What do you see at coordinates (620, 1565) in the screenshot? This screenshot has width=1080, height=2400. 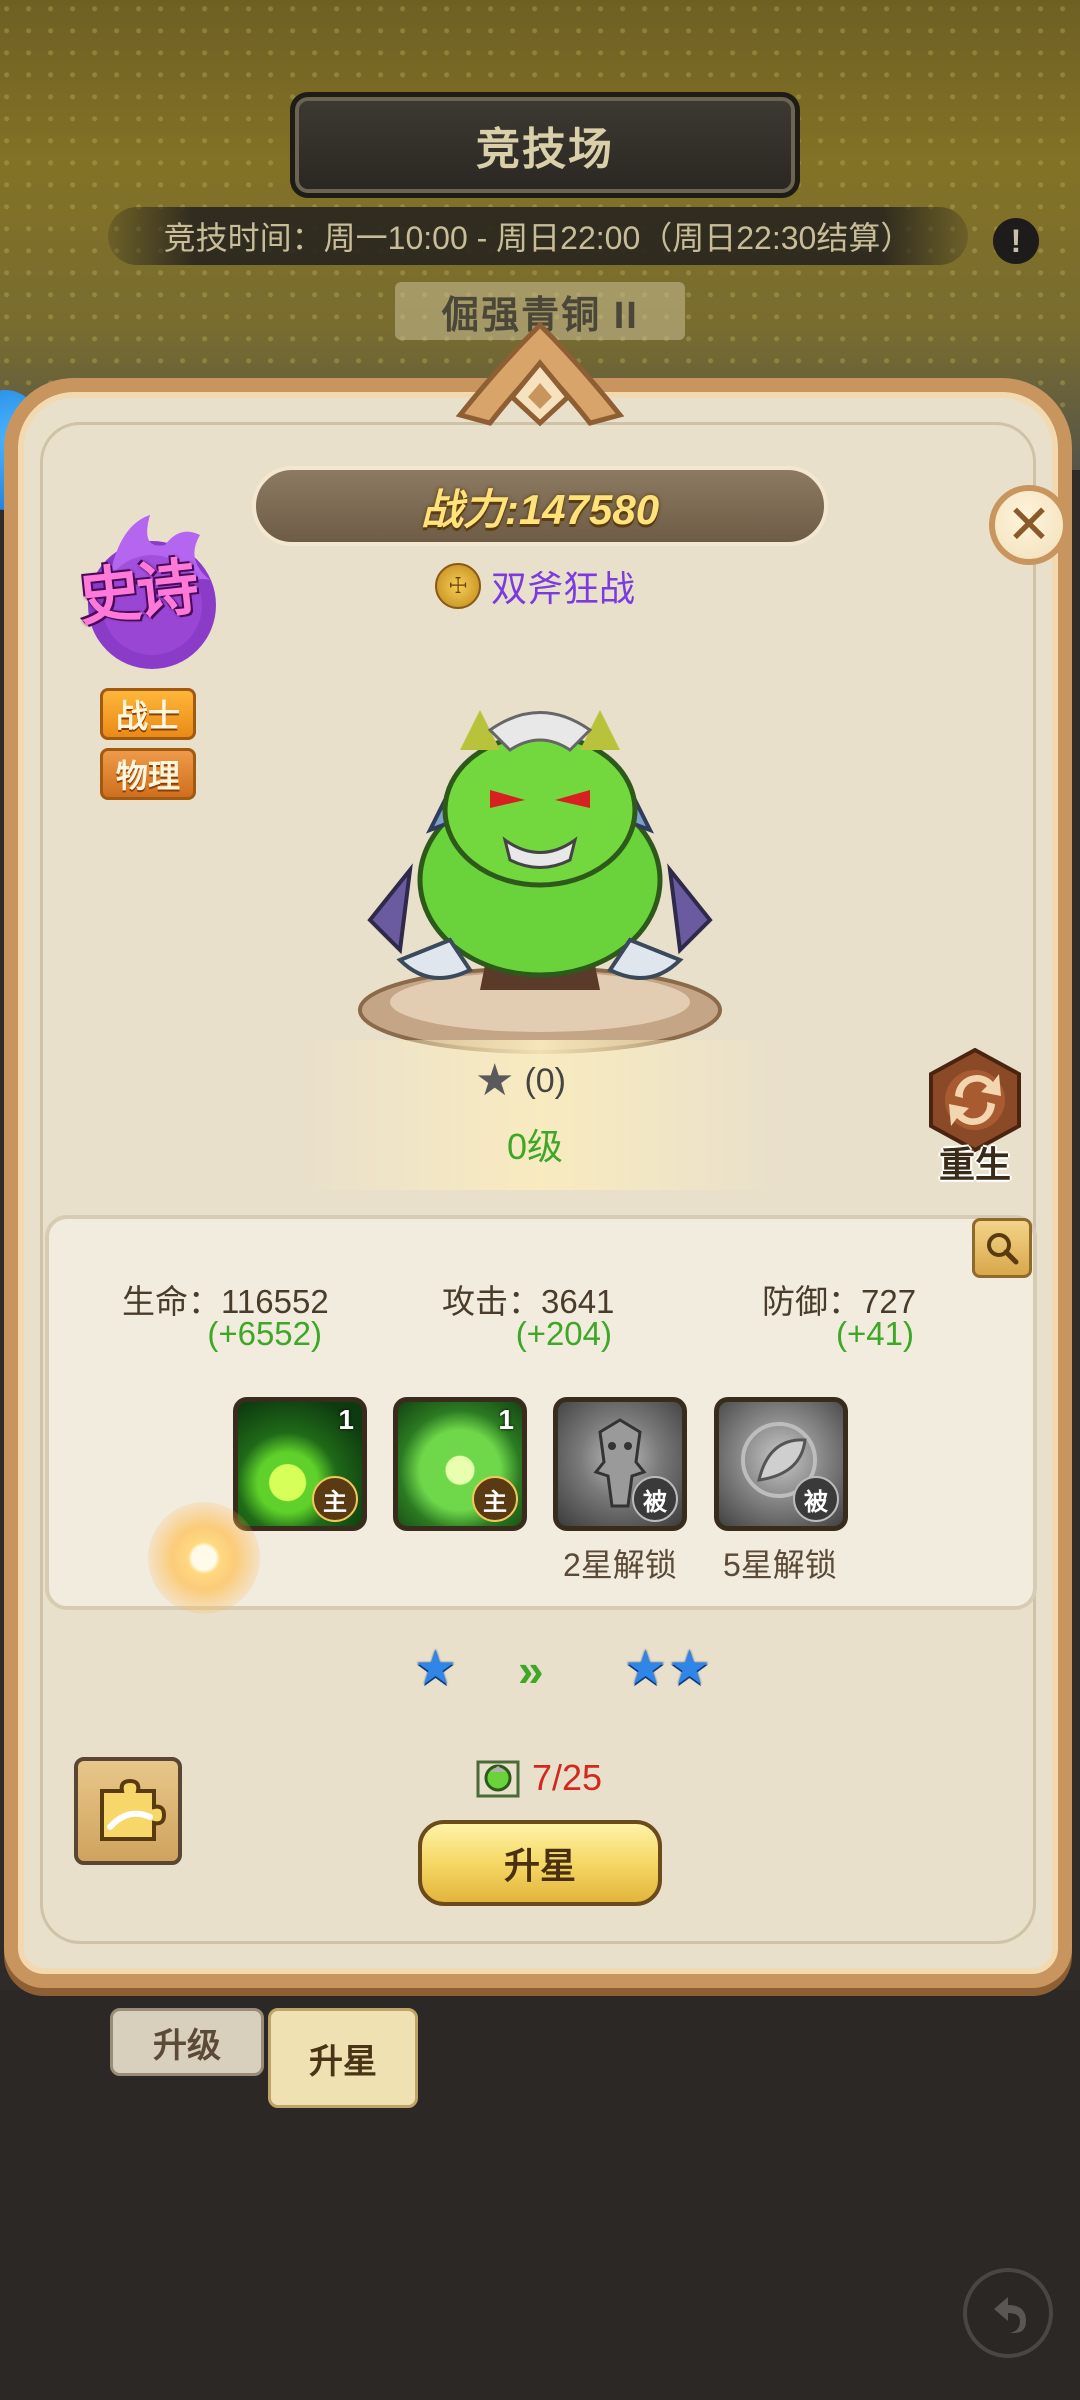 I see `skill-unlock-requirement: 2星解锁` at bounding box center [620, 1565].